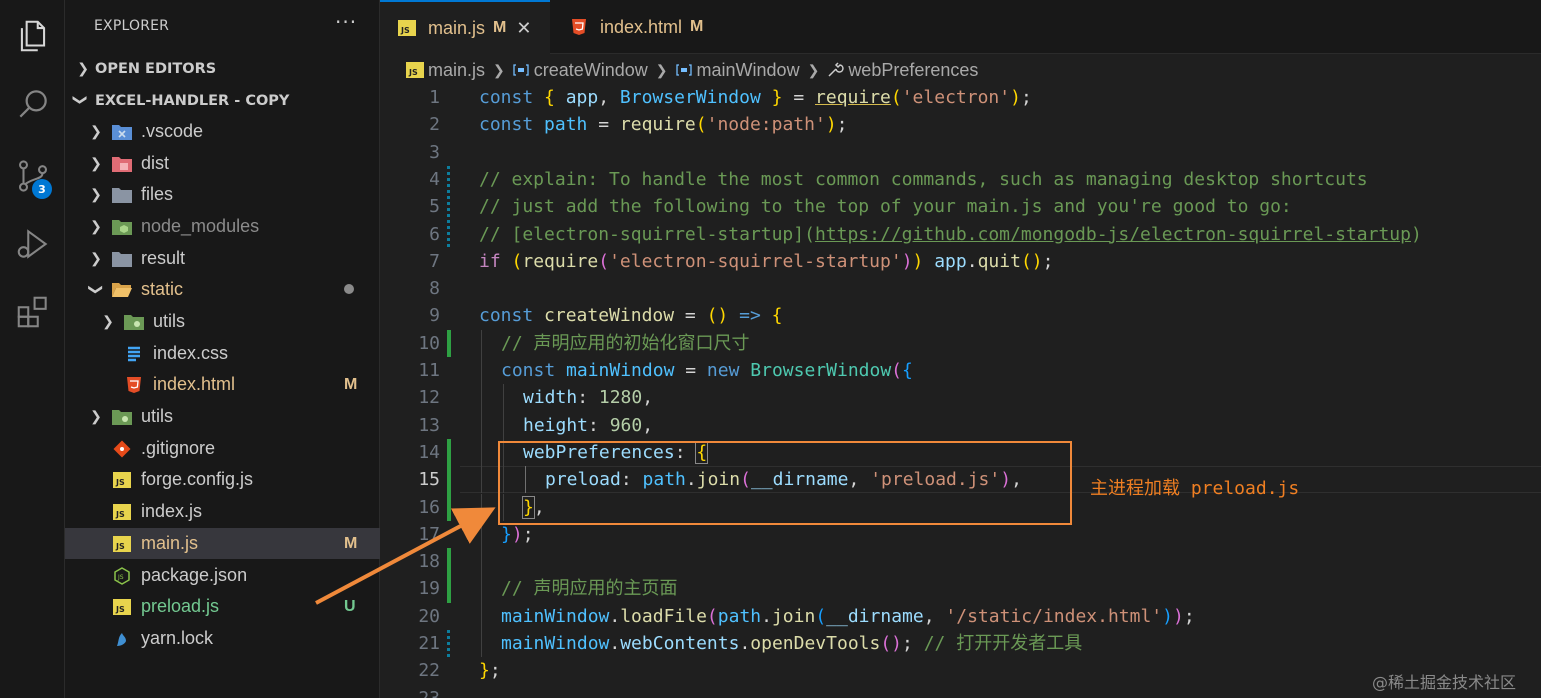  Describe the element at coordinates (222, 131) in the screenshot. I see `tree-item-vscode: ❯ .vscode` at that location.